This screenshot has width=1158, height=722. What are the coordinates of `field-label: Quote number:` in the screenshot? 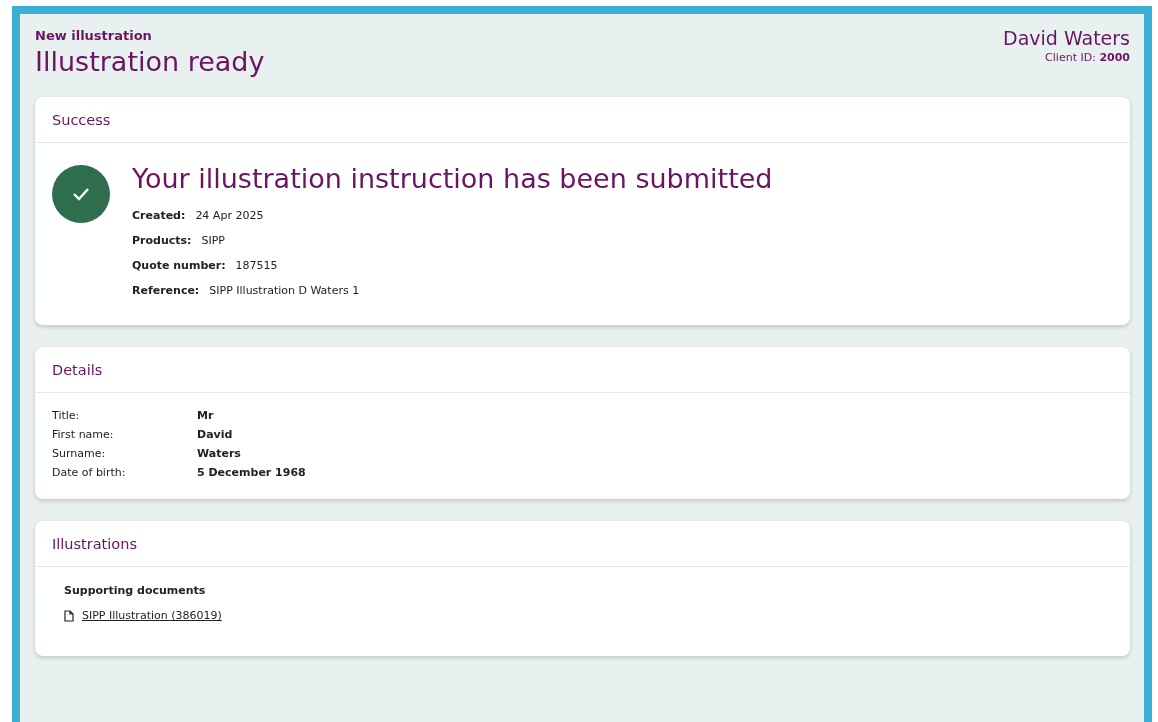 It's located at (179, 266).